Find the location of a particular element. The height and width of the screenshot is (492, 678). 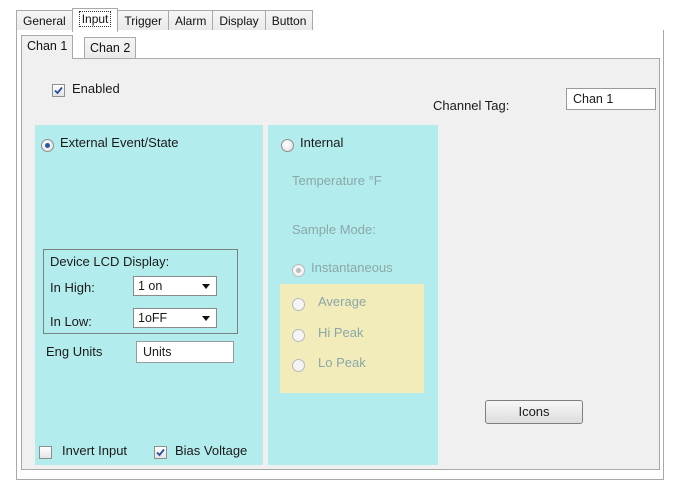

mode-lo-peak-radio is located at coordinates (298, 365).